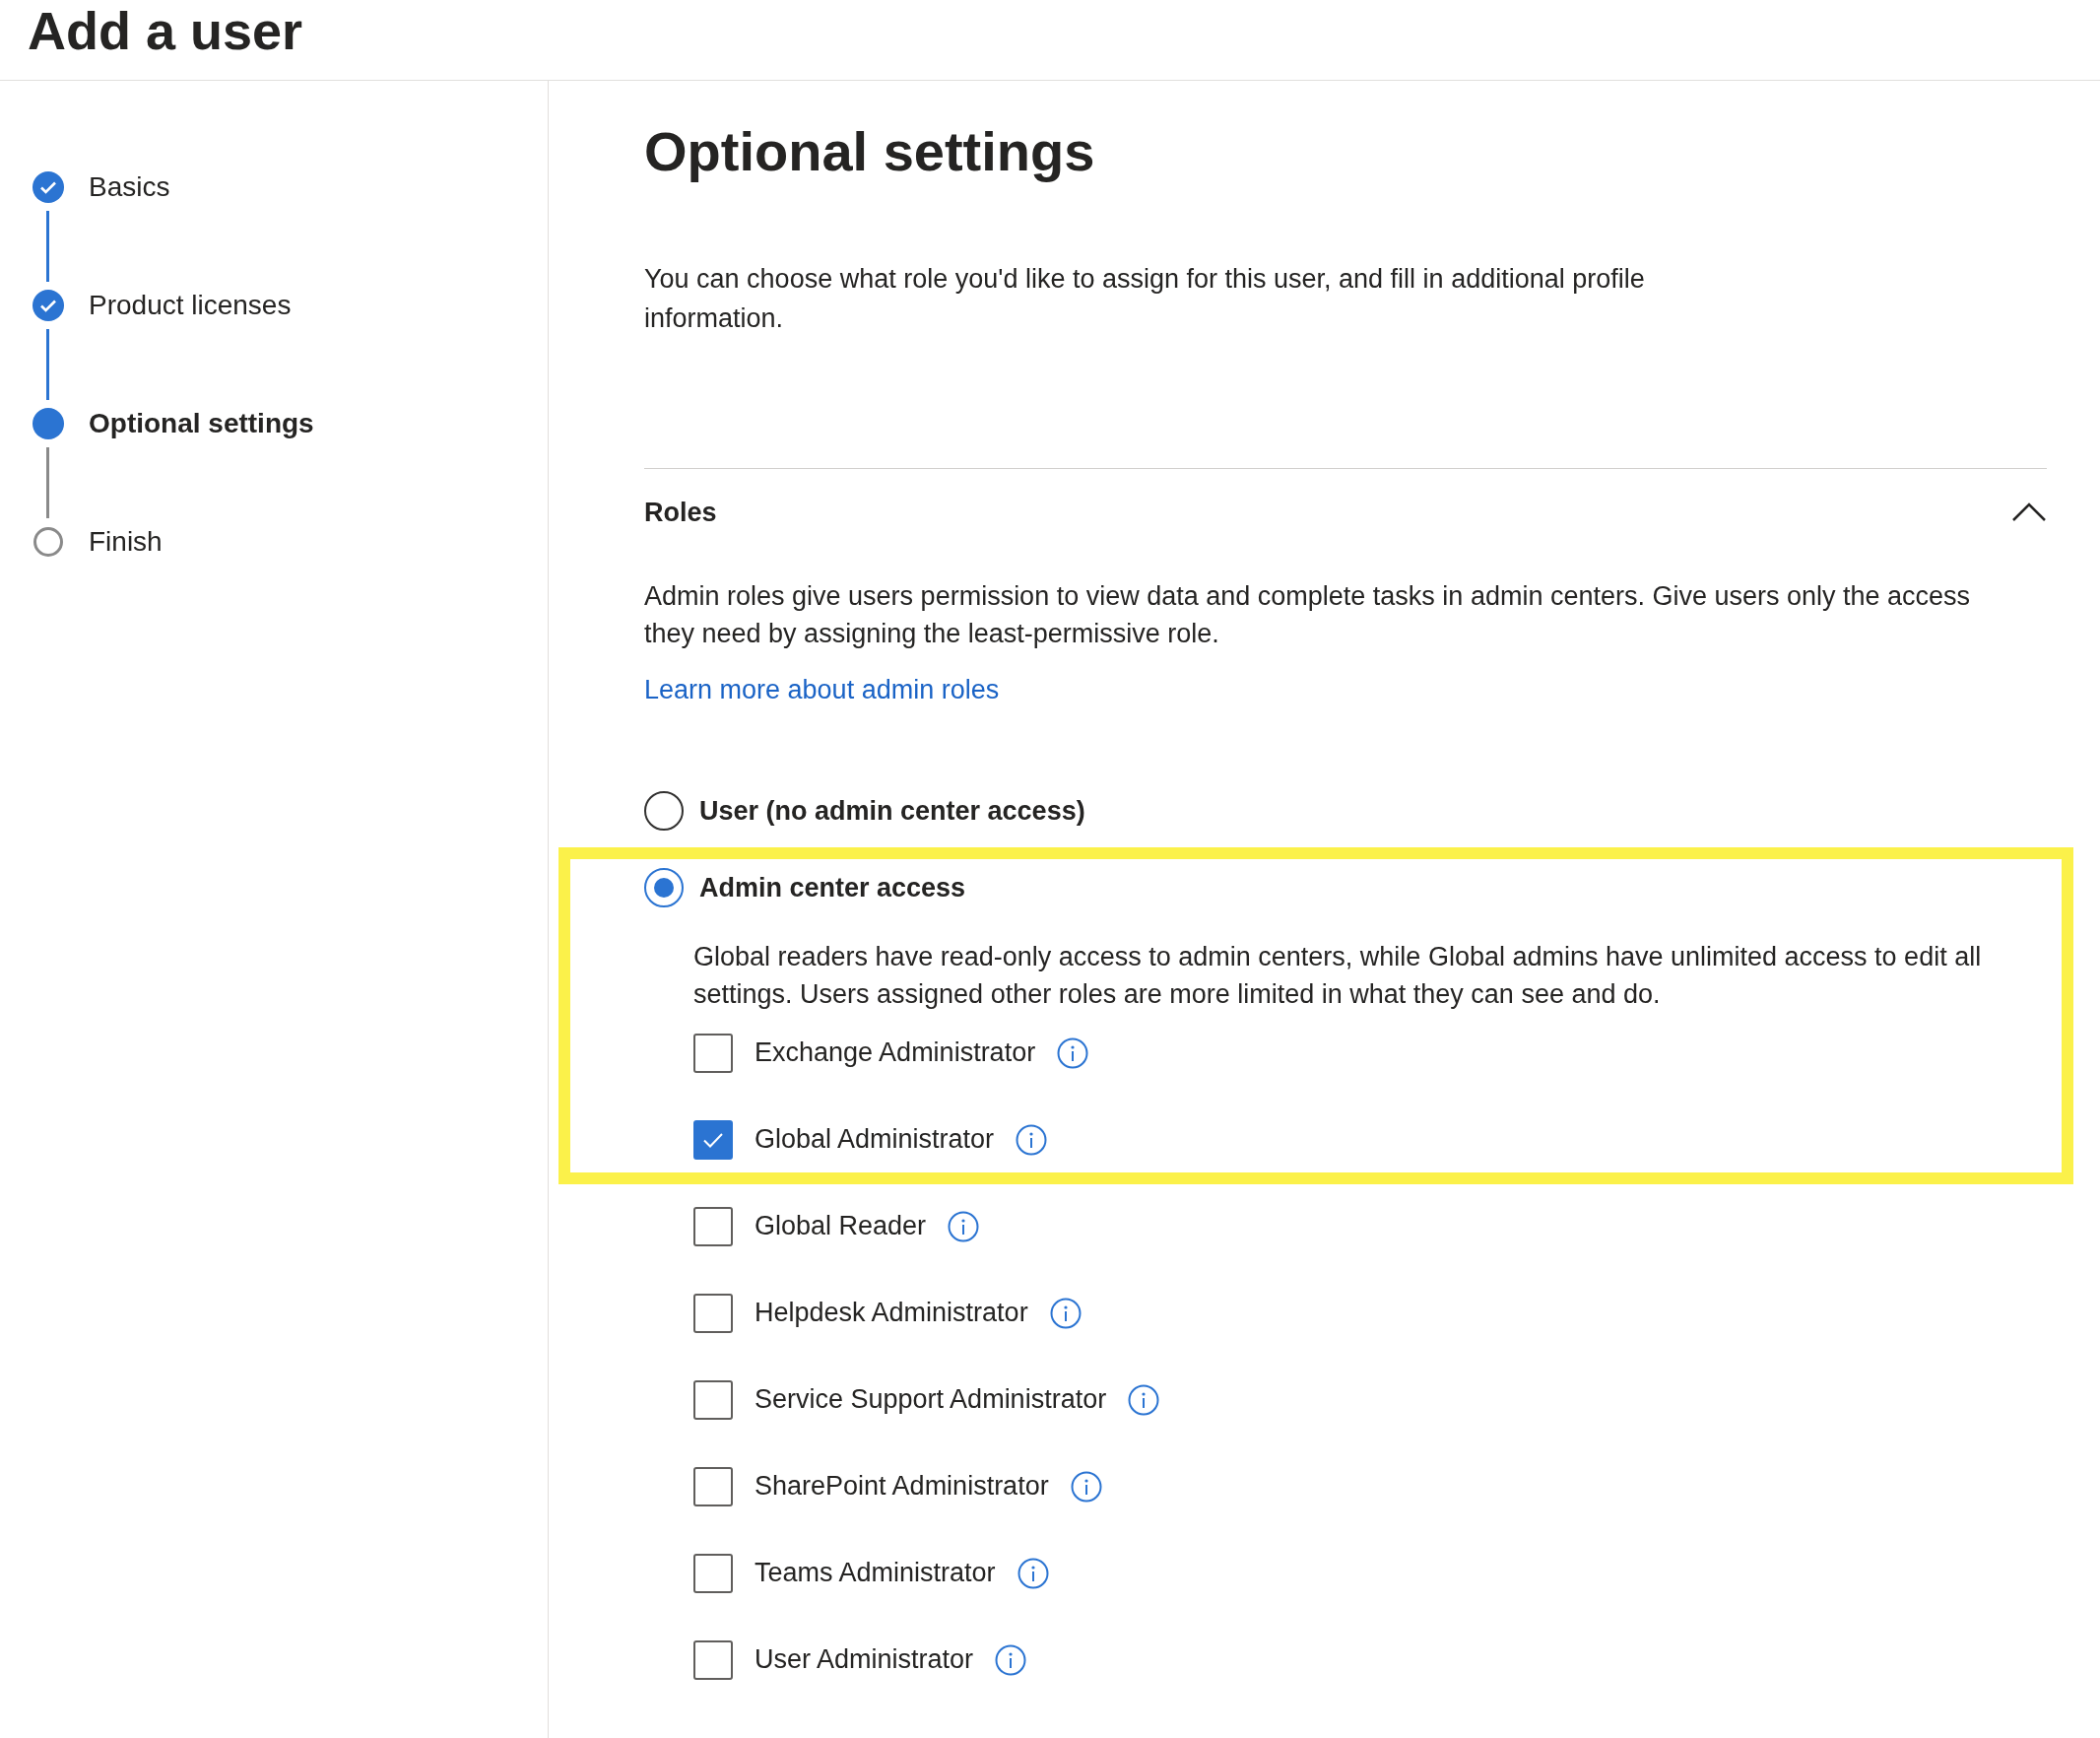 This screenshot has width=2100, height=1738. I want to click on roles-heading: Roles, so click(680, 512).